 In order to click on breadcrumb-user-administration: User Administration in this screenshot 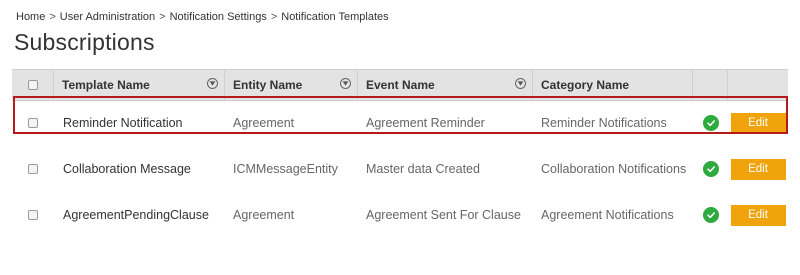, I will do `click(107, 17)`.